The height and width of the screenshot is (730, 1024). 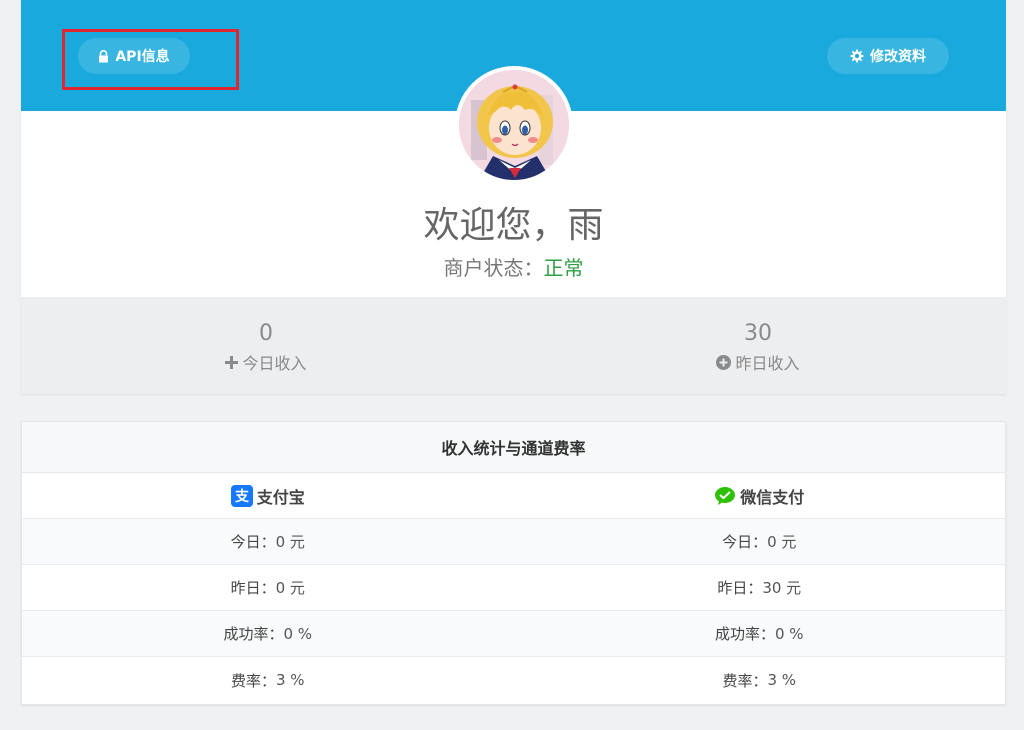 I want to click on edit-profile-button: 修改资料, so click(x=888, y=56).